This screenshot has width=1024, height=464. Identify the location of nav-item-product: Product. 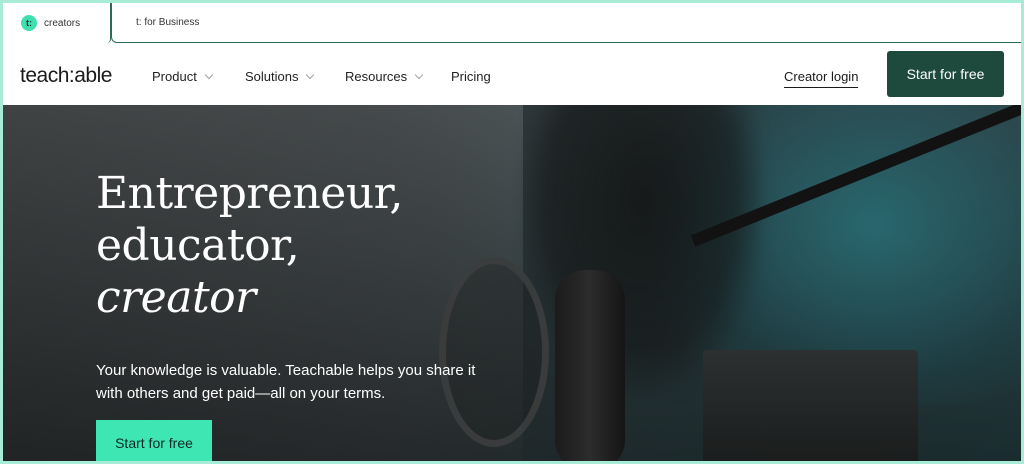
(183, 76).